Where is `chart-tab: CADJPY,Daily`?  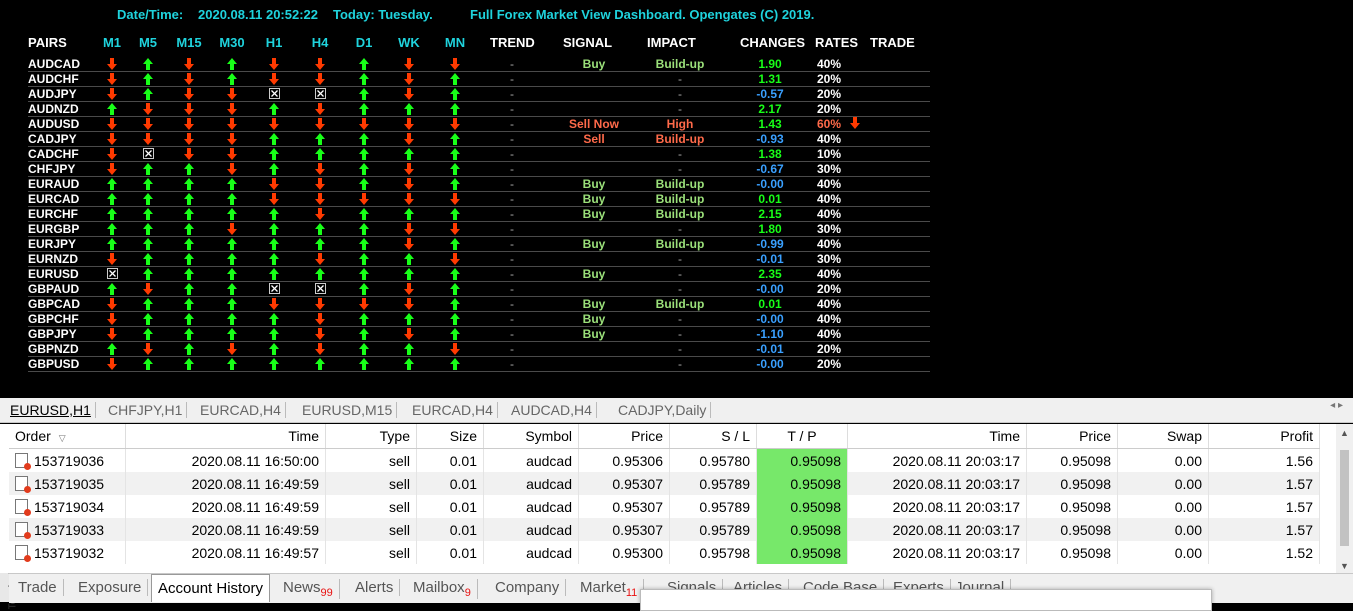 chart-tab: CADJPY,Daily is located at coordinates (663, 410).